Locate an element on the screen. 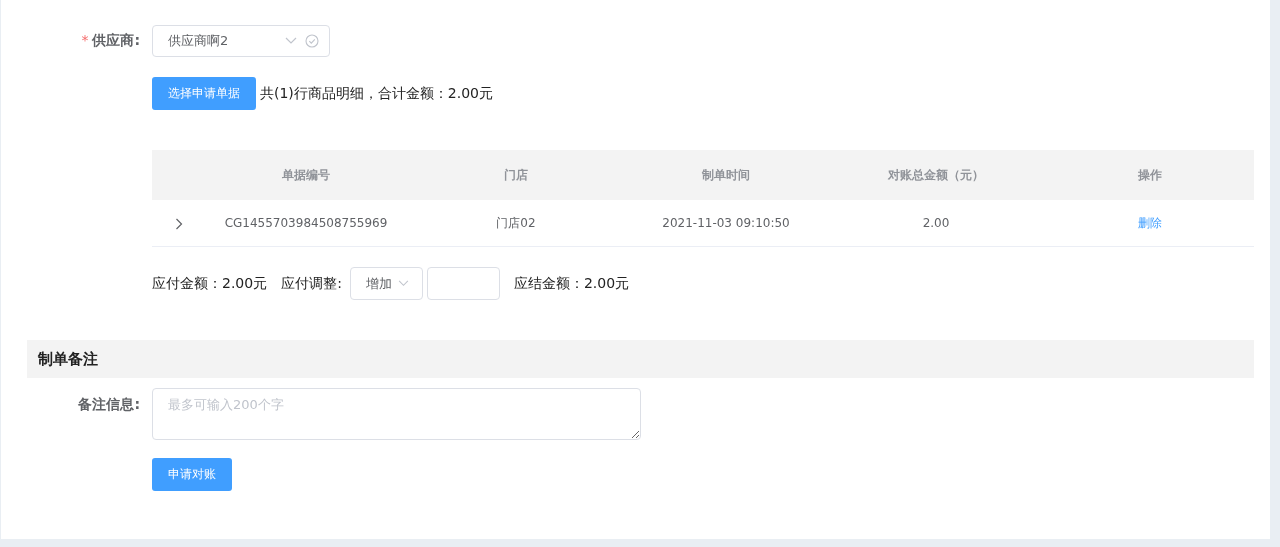 The image size is (1280, 547). column-header: 门店 is located at coordinates (516, 174).